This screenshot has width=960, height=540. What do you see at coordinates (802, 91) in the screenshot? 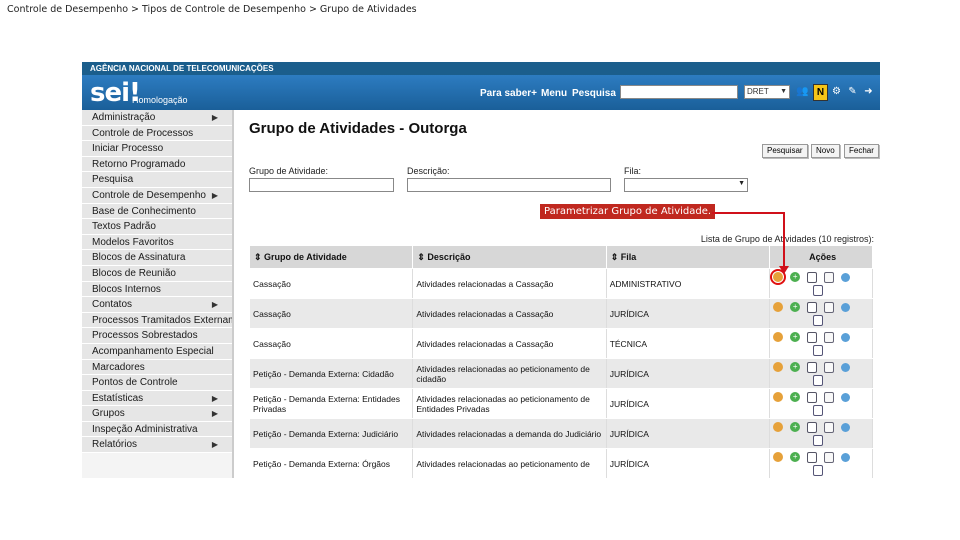
I see `users-icon: 👥` at bounding box center [802, 91].